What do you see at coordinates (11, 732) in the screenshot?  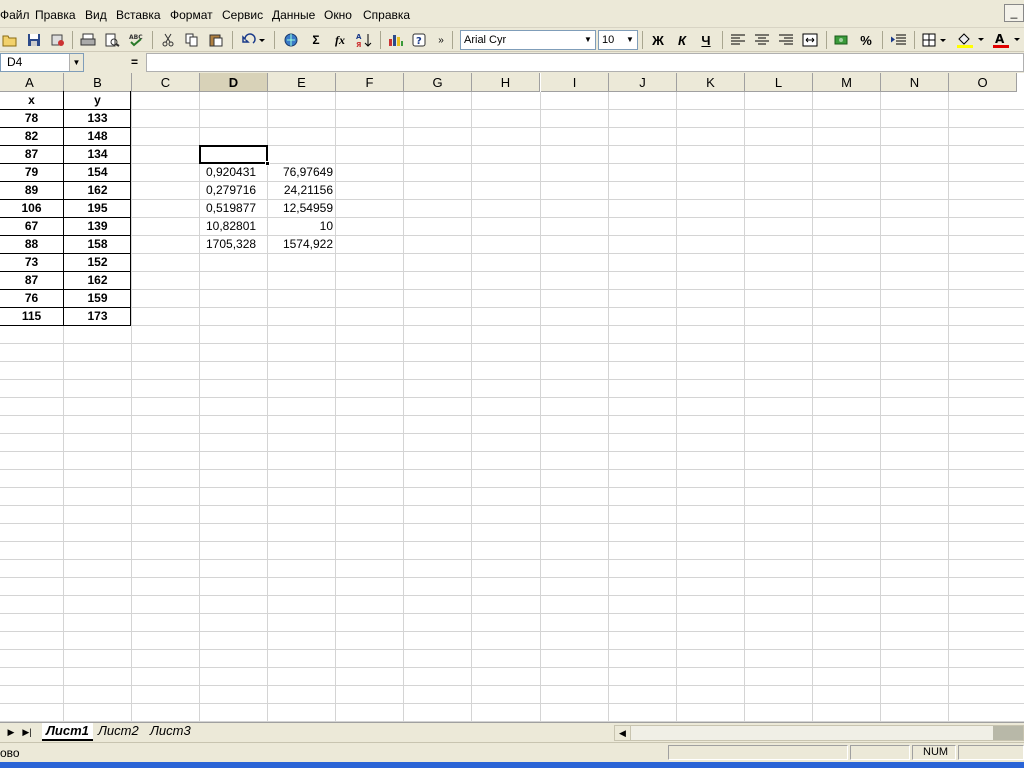 I see `tab-nav-next-icon: ▶` at bounding box center [11, 732].